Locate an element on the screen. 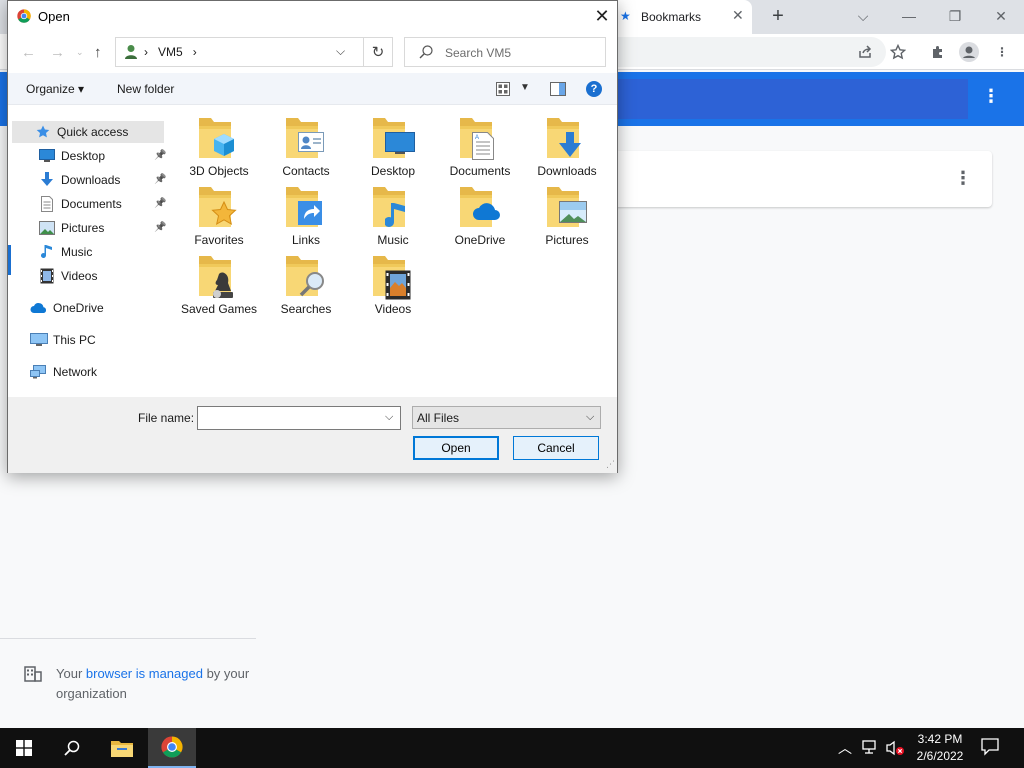  folder-3d-objects: 3D Objects is located at coordinates (219, 147).